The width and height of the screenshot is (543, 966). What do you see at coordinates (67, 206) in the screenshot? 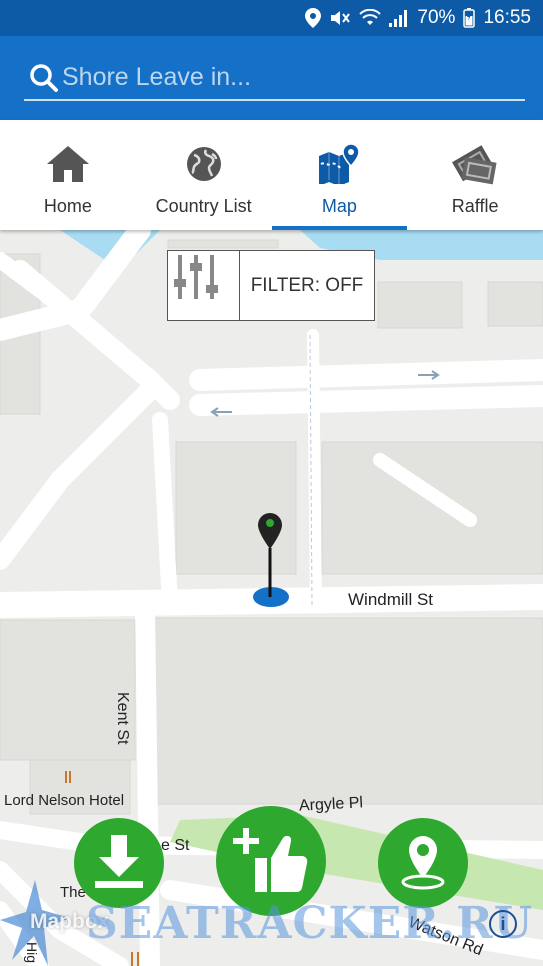
I see `tab-home-label: Home` at bounding box center [67, 206].